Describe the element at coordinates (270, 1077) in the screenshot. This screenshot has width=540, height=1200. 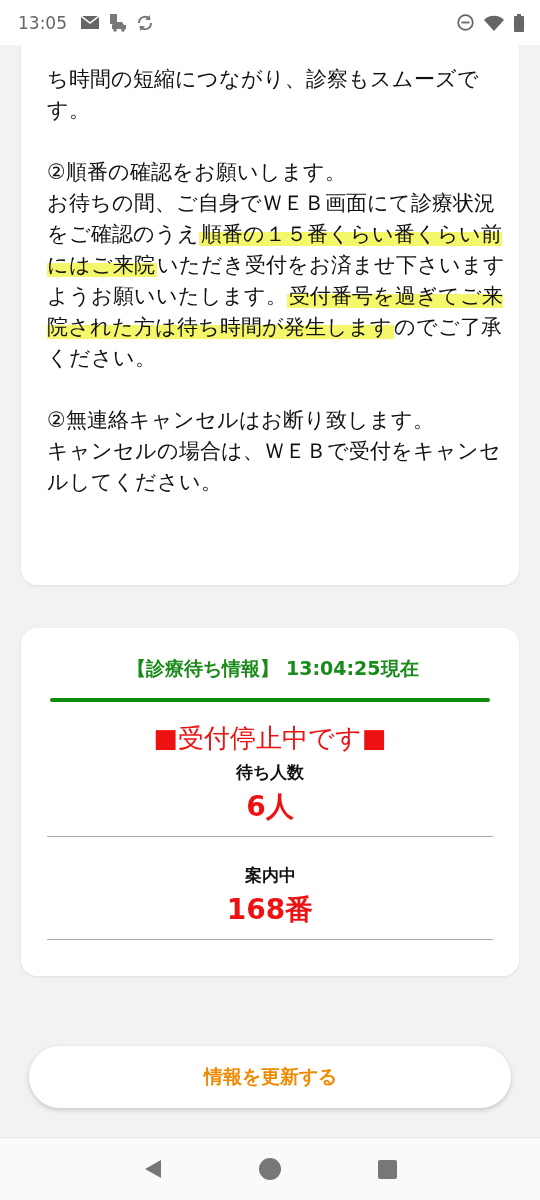
I see `refresh-button: 情報を更新する` at that location.